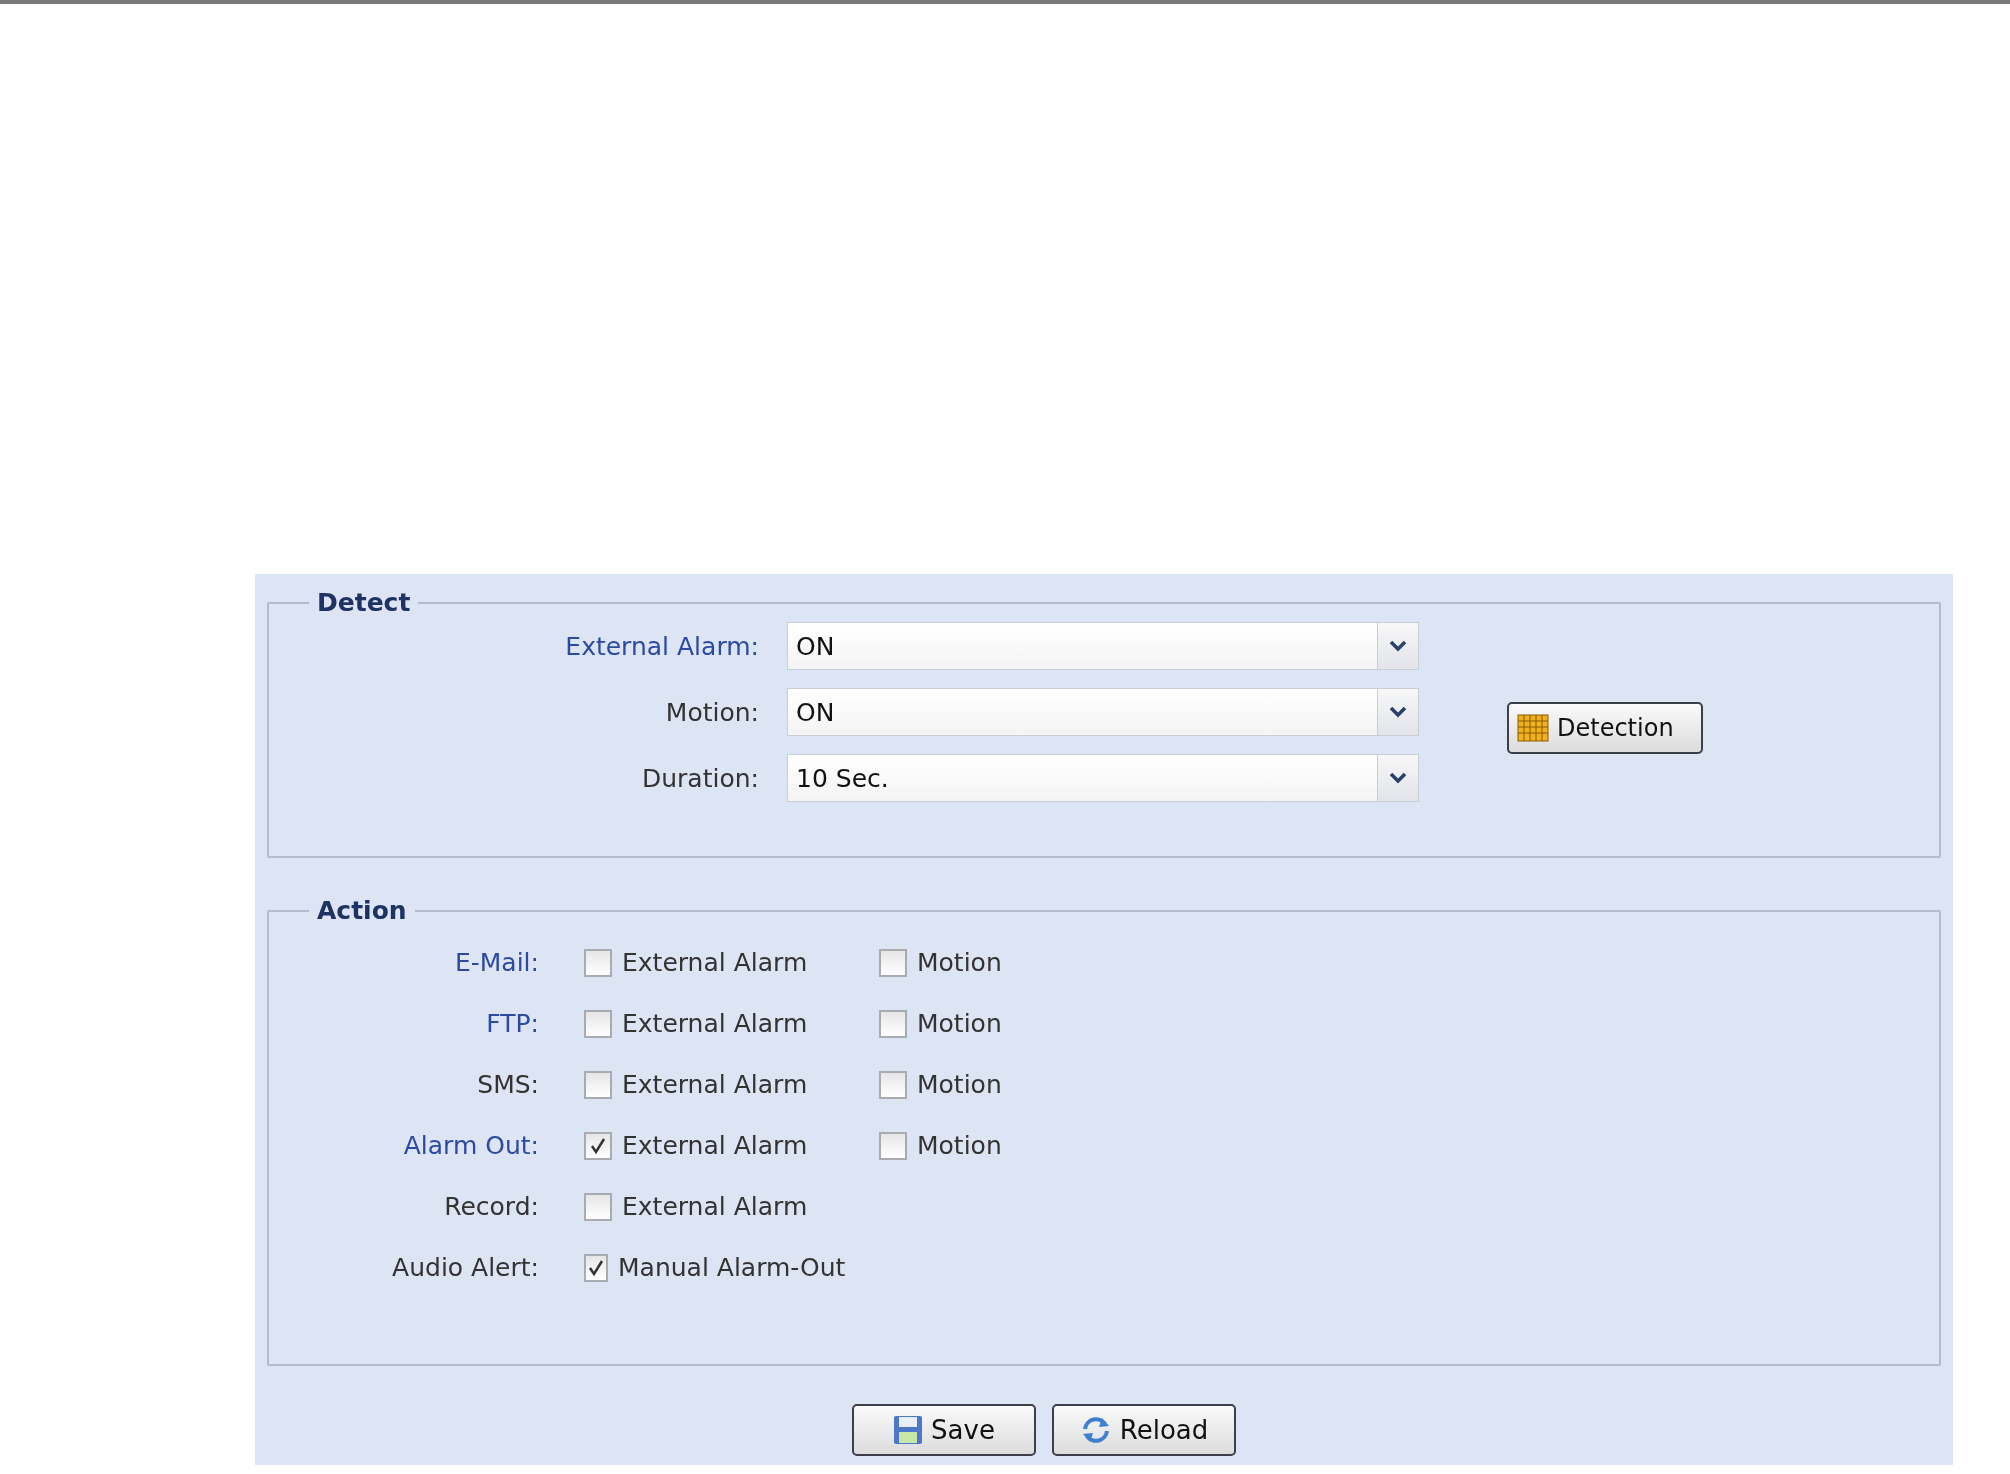  Describe the element at coordinates (700, 778) in the screenshot. I see `field-label: Duration:` at that location.